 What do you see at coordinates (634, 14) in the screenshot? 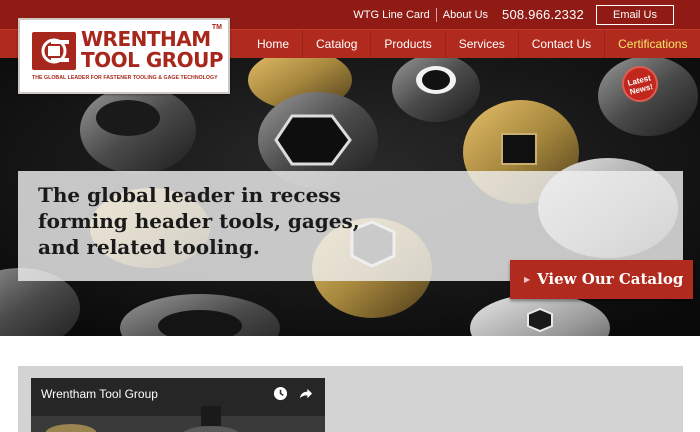
I see `email-us-button: Email Us` at bounding box center [634, 14].